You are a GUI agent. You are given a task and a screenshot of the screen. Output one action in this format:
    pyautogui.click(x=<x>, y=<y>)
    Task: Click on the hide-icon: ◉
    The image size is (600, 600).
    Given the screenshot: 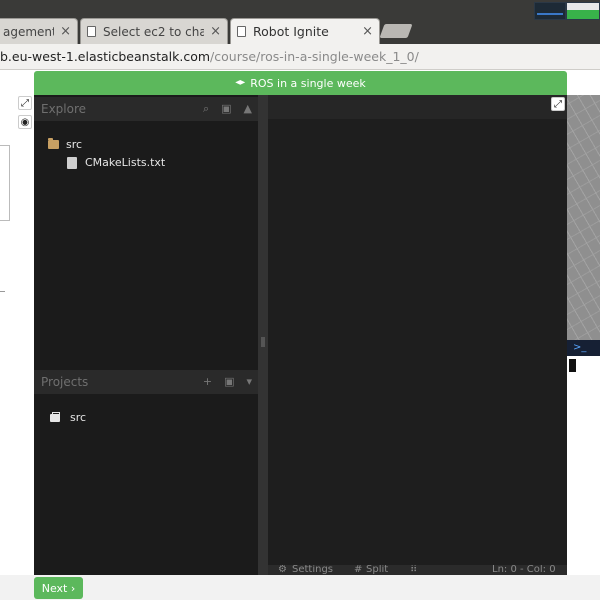 What is the action you would take?
    pyautogui.click(x=25, y=122)
    